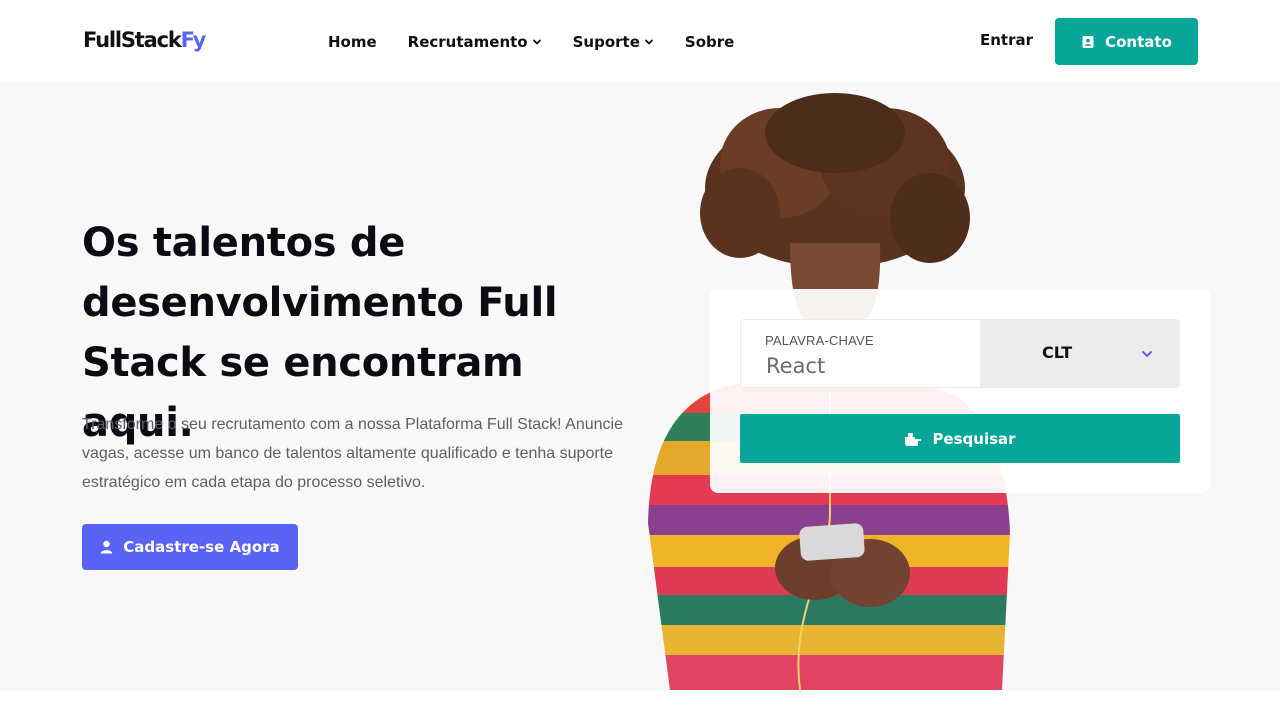 This screenshot has width=1280, height=720. I want to click on search-button: Pesquisar, so click(960, 438).